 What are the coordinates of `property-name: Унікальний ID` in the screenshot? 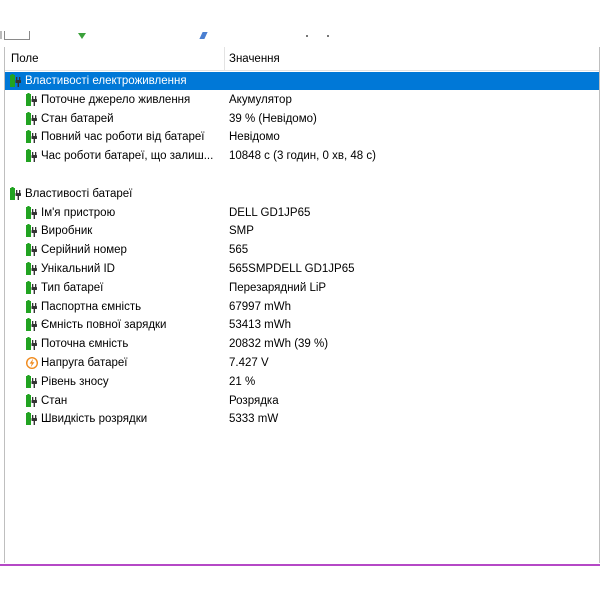 It's located at (78, 269).